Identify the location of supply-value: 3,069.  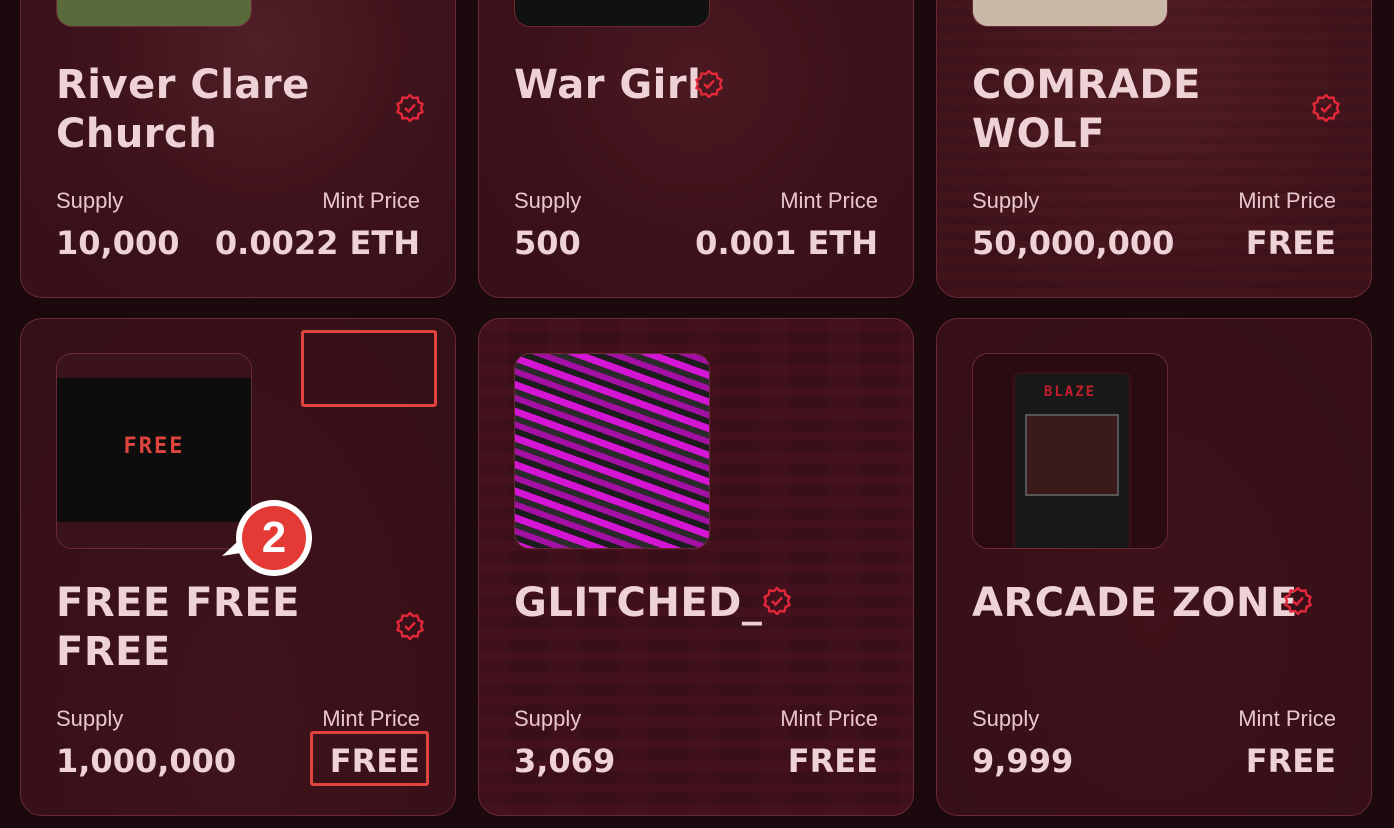
(565, 761).